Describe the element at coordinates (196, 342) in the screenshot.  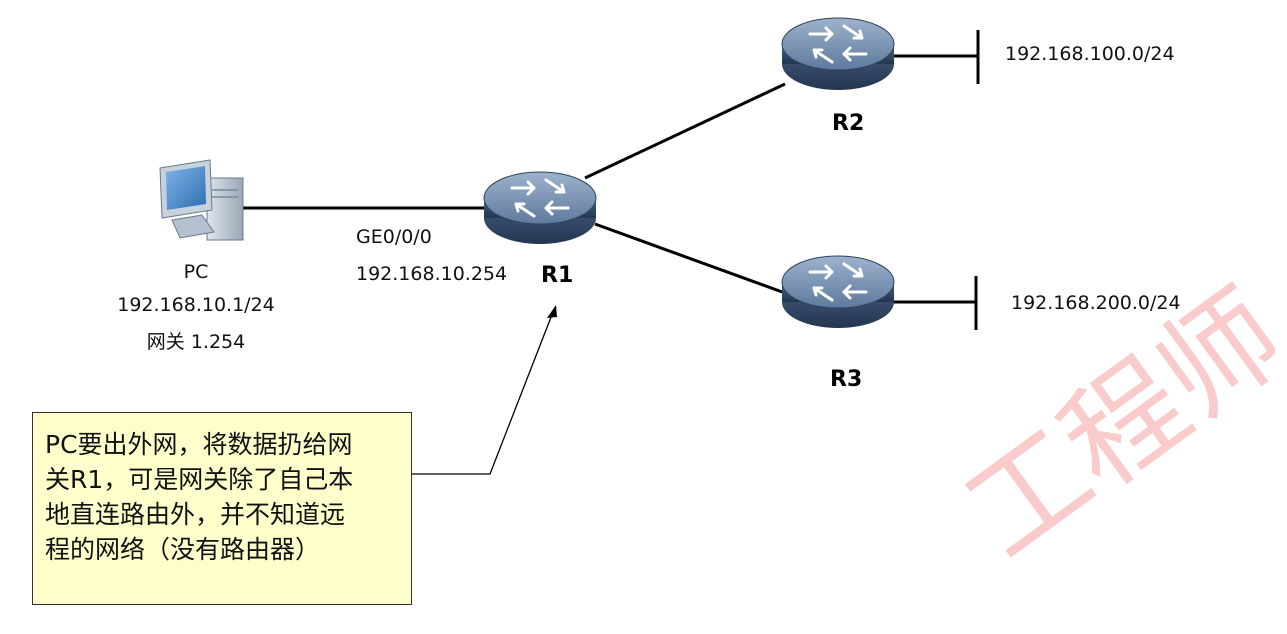
I see `pc-gateway-label: 网关 1.254` at that location.